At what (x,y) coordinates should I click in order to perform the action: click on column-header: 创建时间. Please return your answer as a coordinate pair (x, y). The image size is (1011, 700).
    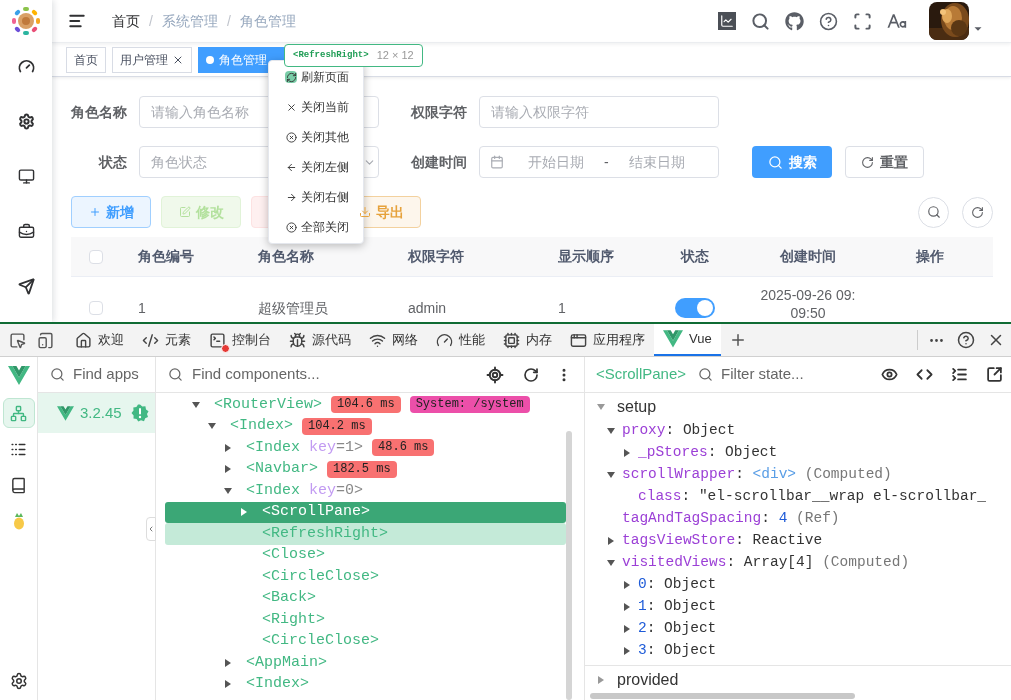
    Looking at the image, I should click on (808, 256).